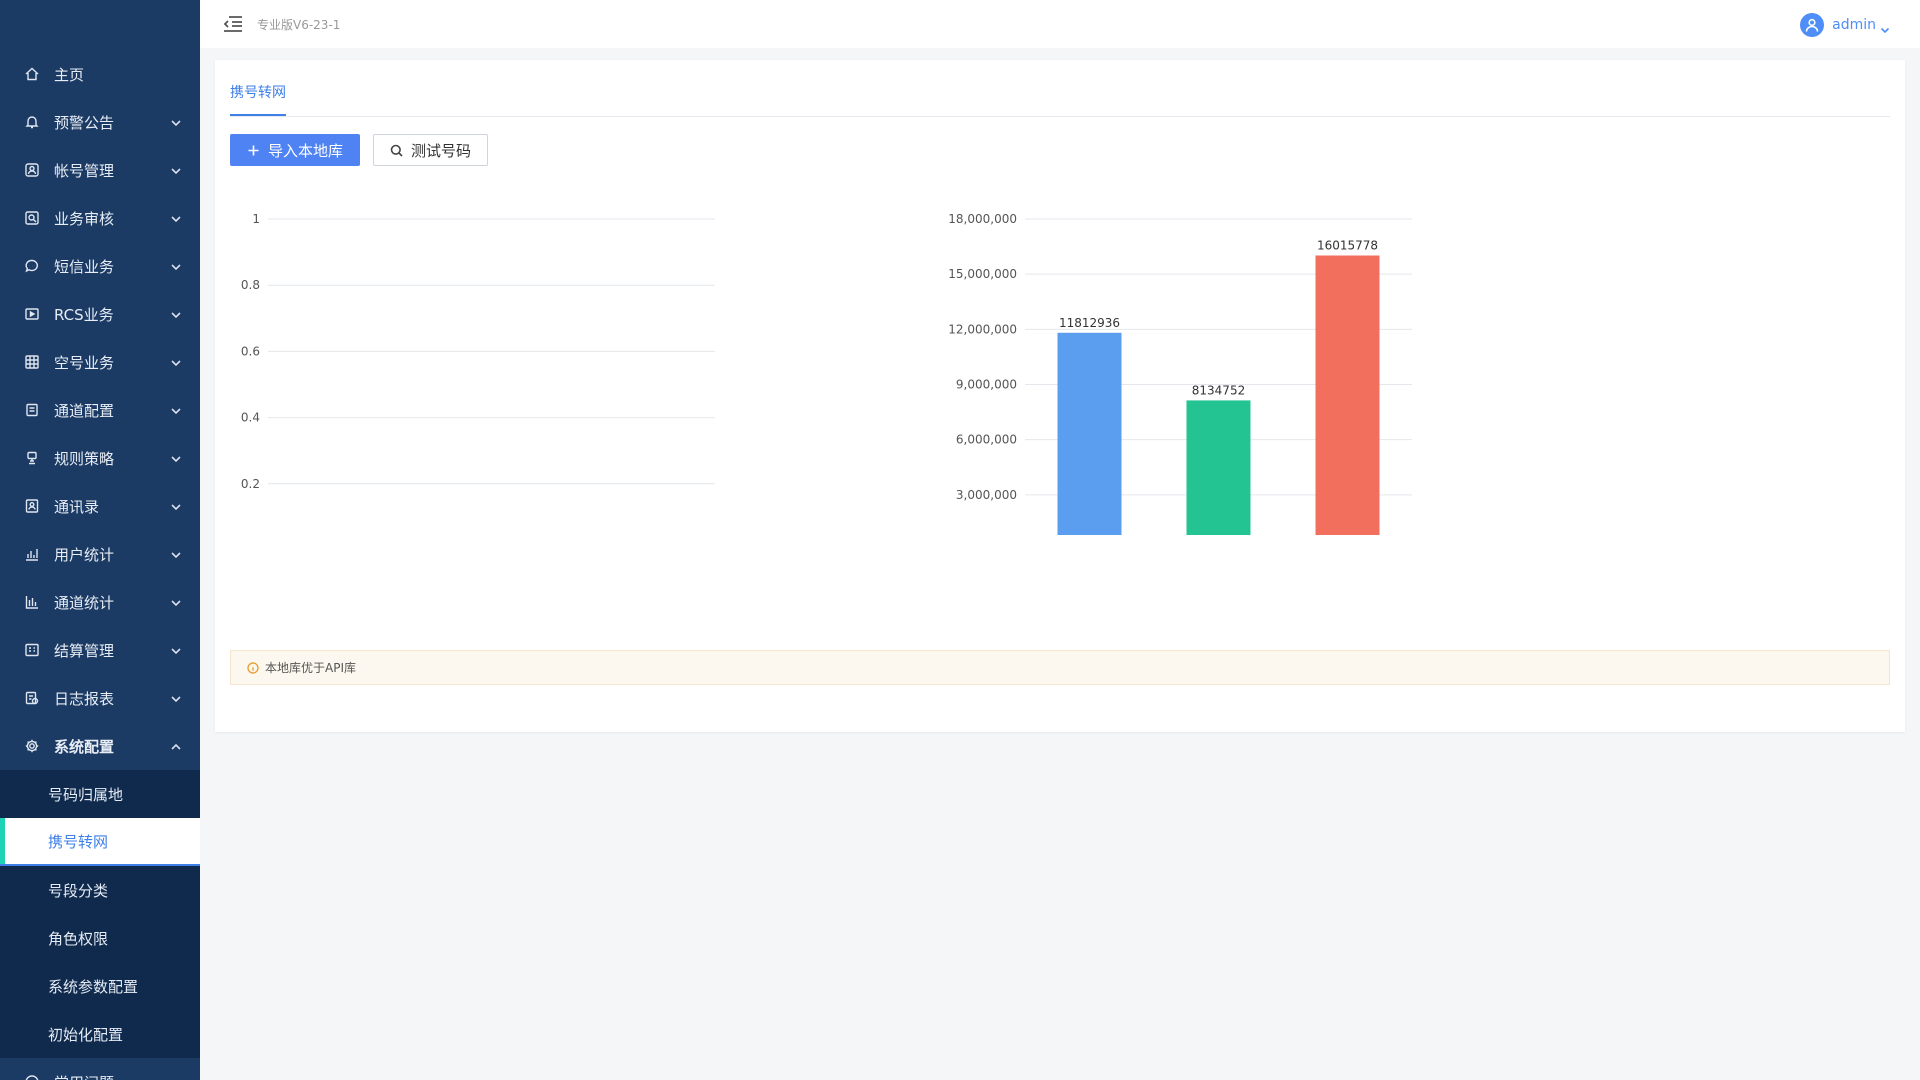 This screenshot has height=1080, width=1920. Describe the element at coordinates (32, 122) in the screenshot. I see `bell-icon` at that location.